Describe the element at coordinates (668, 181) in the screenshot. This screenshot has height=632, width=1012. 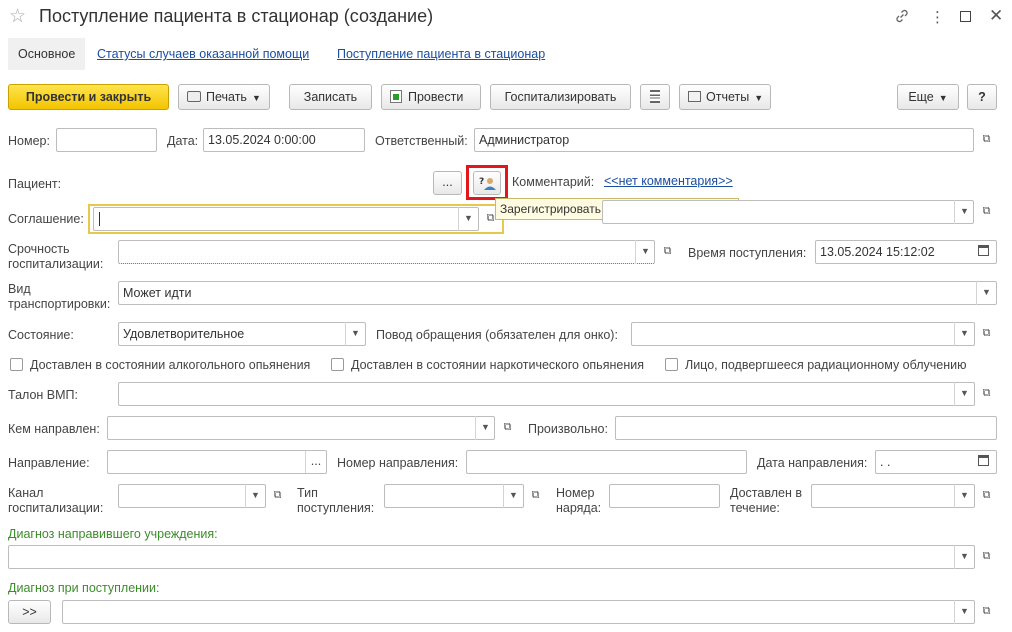
I see `comment-link: <<нет комментария>>` at that location.